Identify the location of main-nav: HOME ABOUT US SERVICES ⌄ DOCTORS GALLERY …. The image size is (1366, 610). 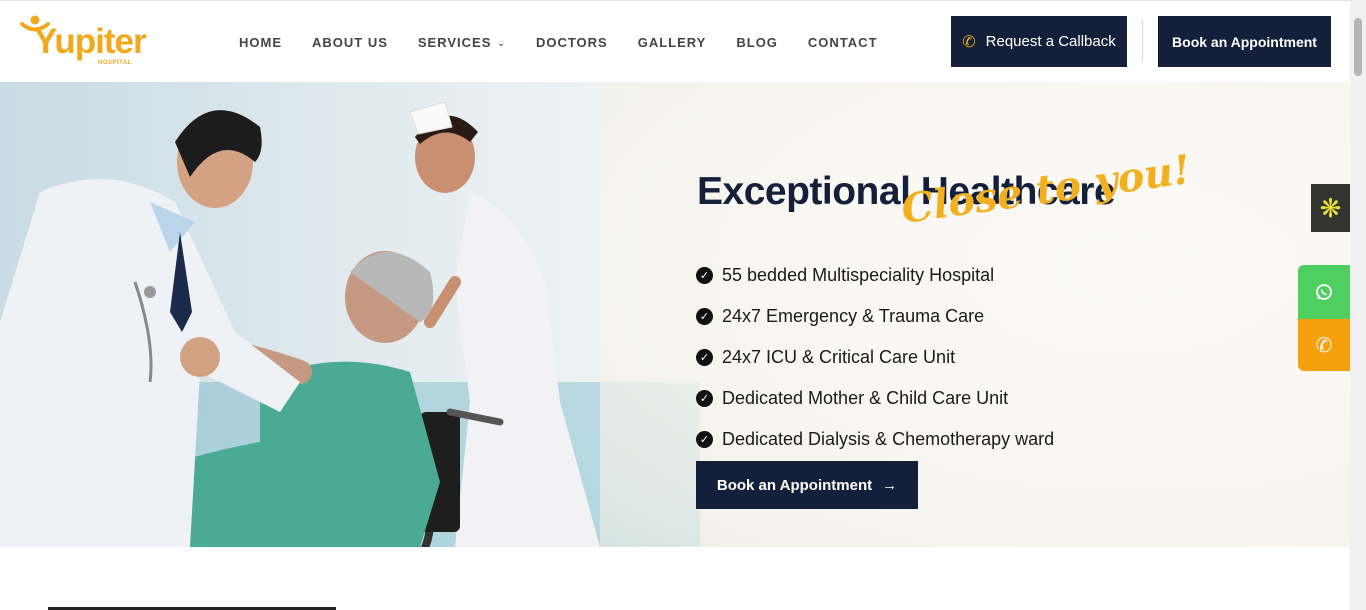
(573, 43).